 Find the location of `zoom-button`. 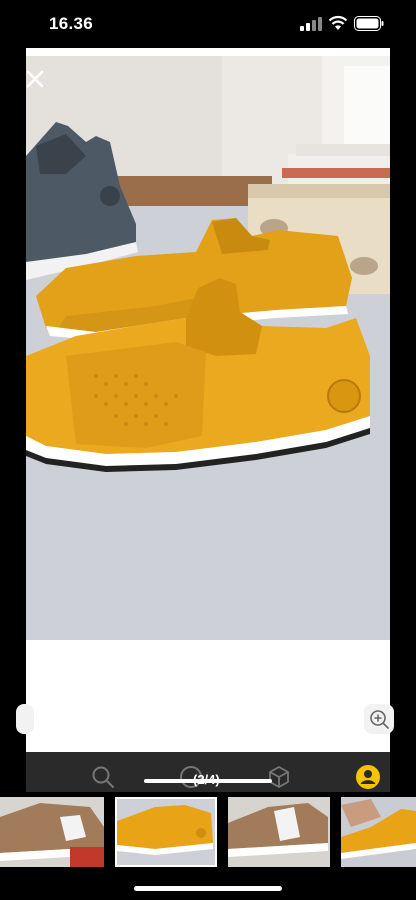

zoom-button is located at coordinates (379, 719).